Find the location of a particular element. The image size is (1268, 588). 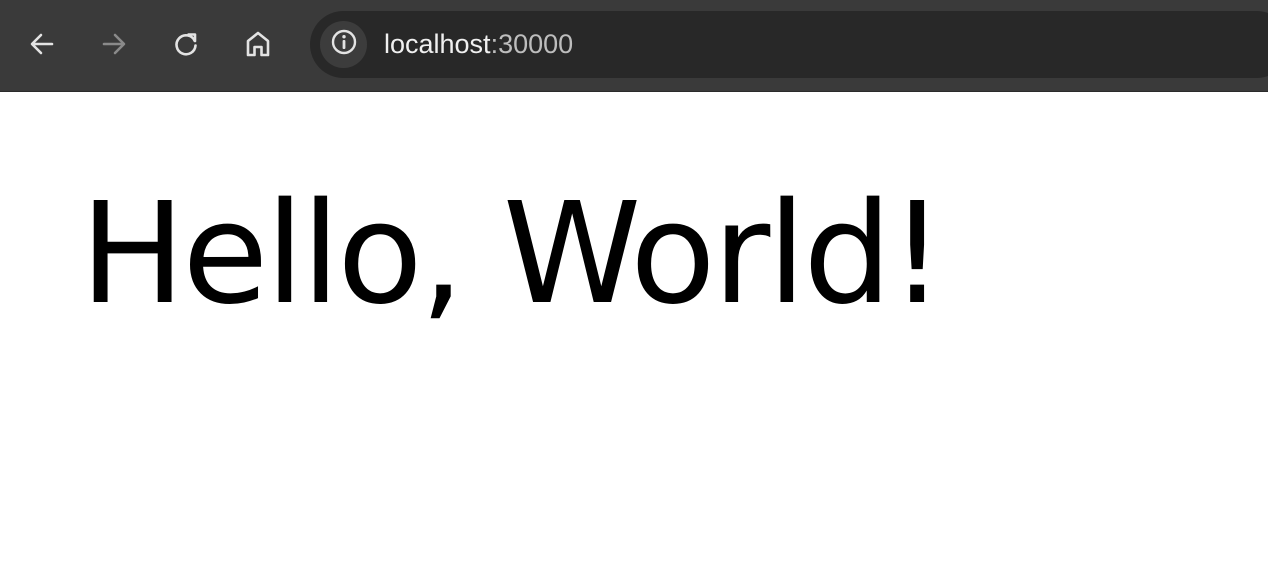

forward-button is located at coordinates (114, 44).